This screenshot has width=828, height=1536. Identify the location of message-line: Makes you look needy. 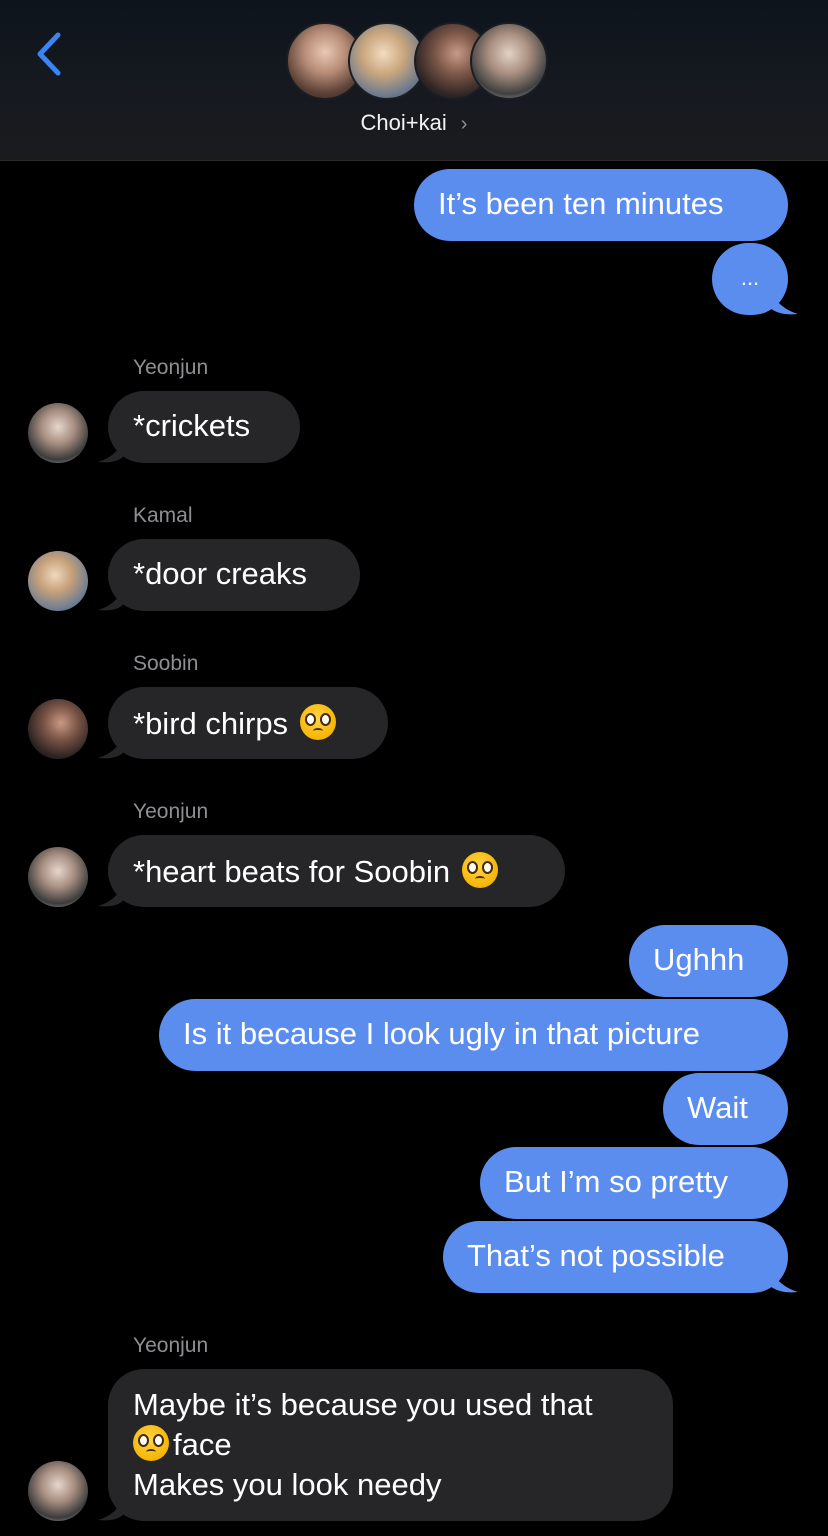
(287, 1484).